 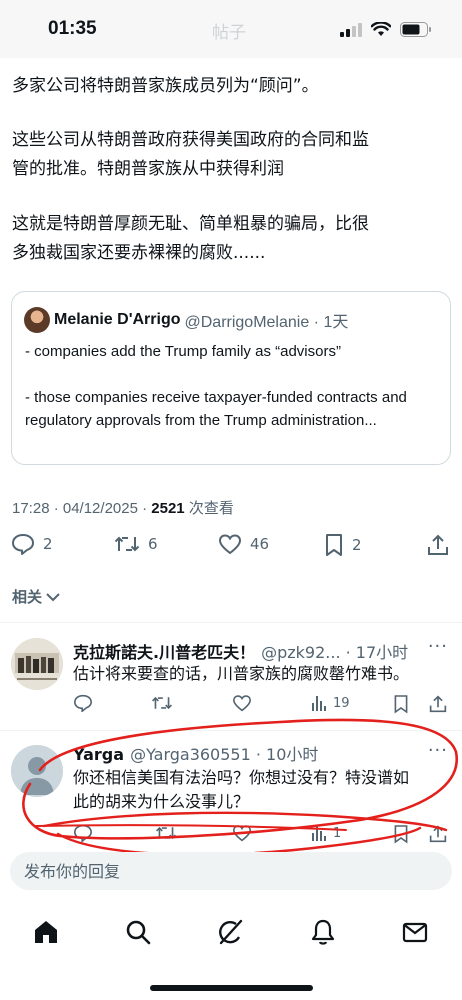 I want to click on reply-input, so click(x=229, y=871).